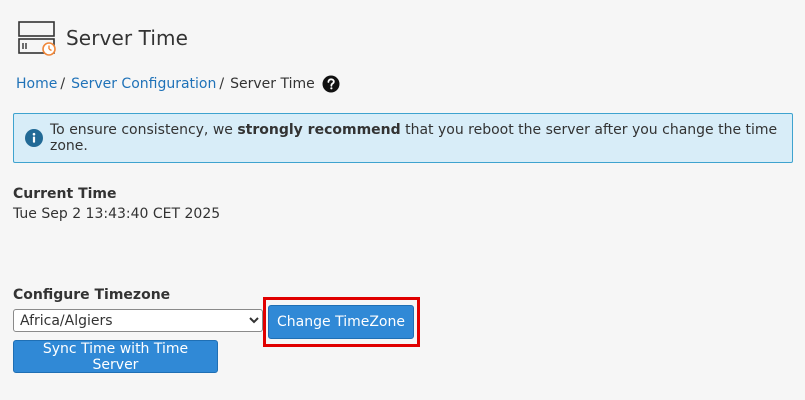  I want to click on page-header: Server Time, so click(103, 38).